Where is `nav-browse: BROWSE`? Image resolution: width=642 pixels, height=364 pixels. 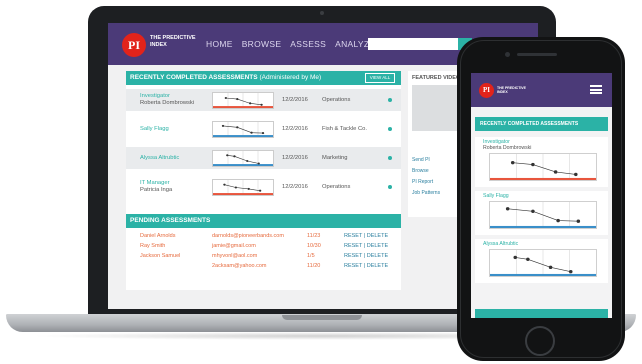 nav-browse: BROWSE is located at coordinates (262, 44).